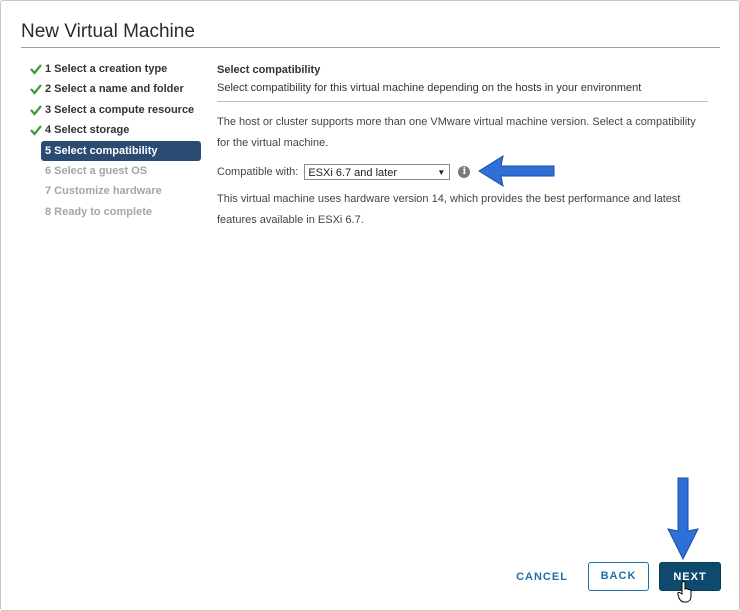 This screenshot has height=611, width=740. What do you see at coordinates (370, 47) in the screenshot?
I see `title-divider` at bounding box center [370, 47].